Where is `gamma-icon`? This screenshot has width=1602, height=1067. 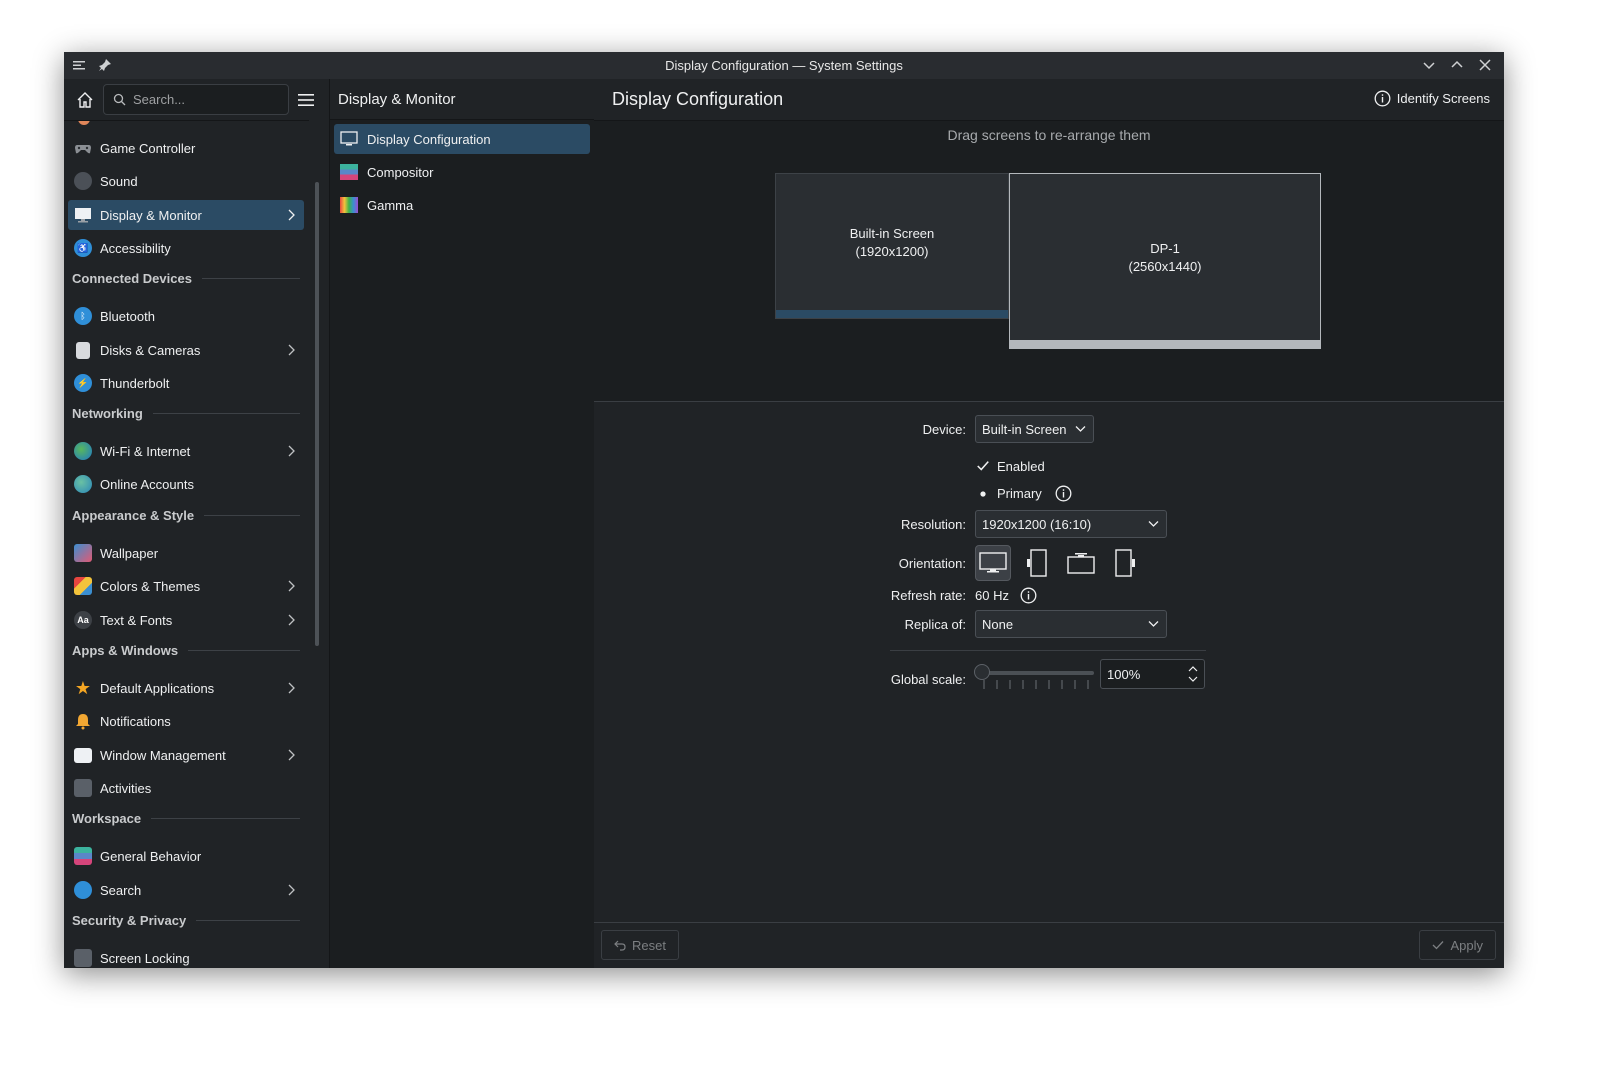 gamma-icon is located at coordinates (349, 205).